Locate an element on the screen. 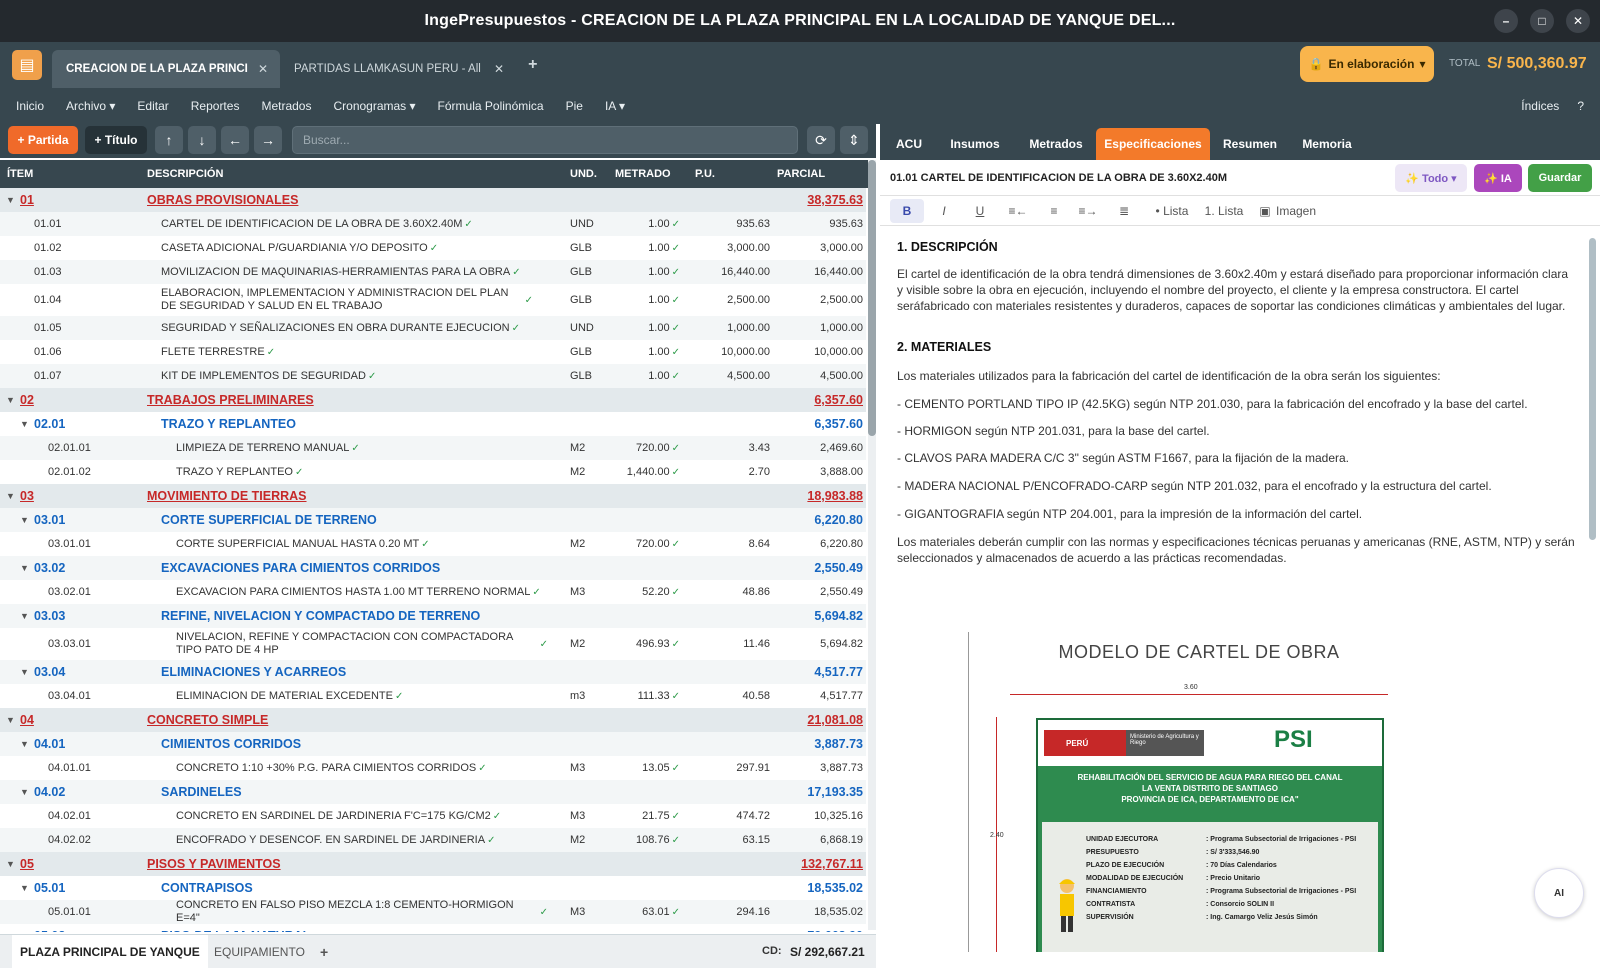 This screenshot has height=968, width=1600. scrollbar-thumb is located at coordinates (872, 298).